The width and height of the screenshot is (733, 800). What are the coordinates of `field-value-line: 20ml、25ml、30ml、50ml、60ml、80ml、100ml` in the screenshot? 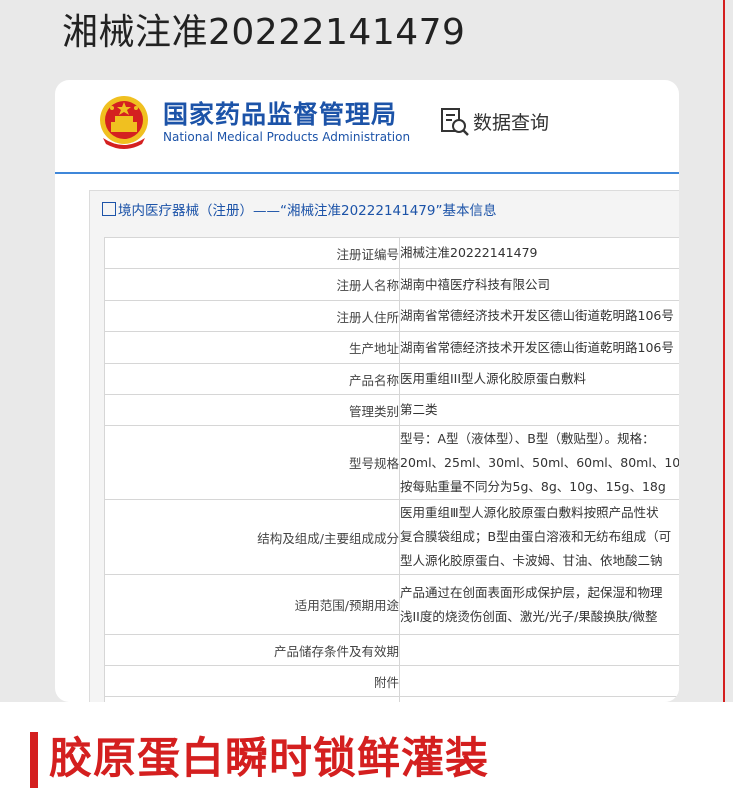 It's located at (540, 462).